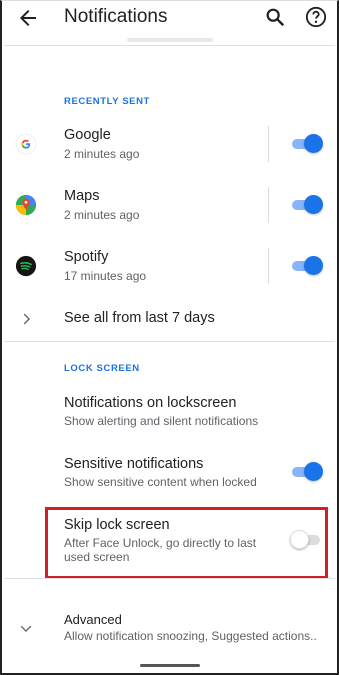  Describe the element at coordinates (93, 619) in the screenshot. I see `item-title: Advanced` at that location.